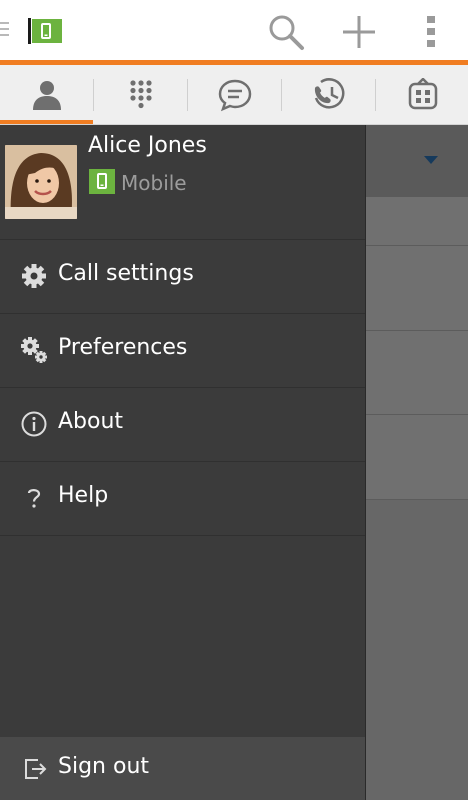 The image size is (468, 800). Describe the element at coordinates (102, 181) in the screenshot. I see `mobile-phone-icon` at that location.